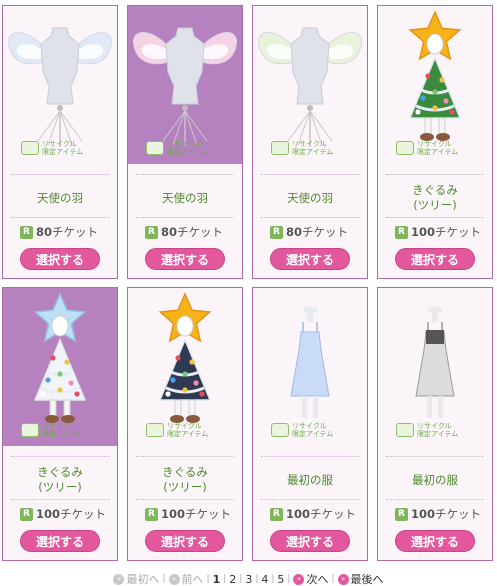 This screenshot has width=497, height=586. I want to click on next-page-link: » 次へ, so click(310, 578).